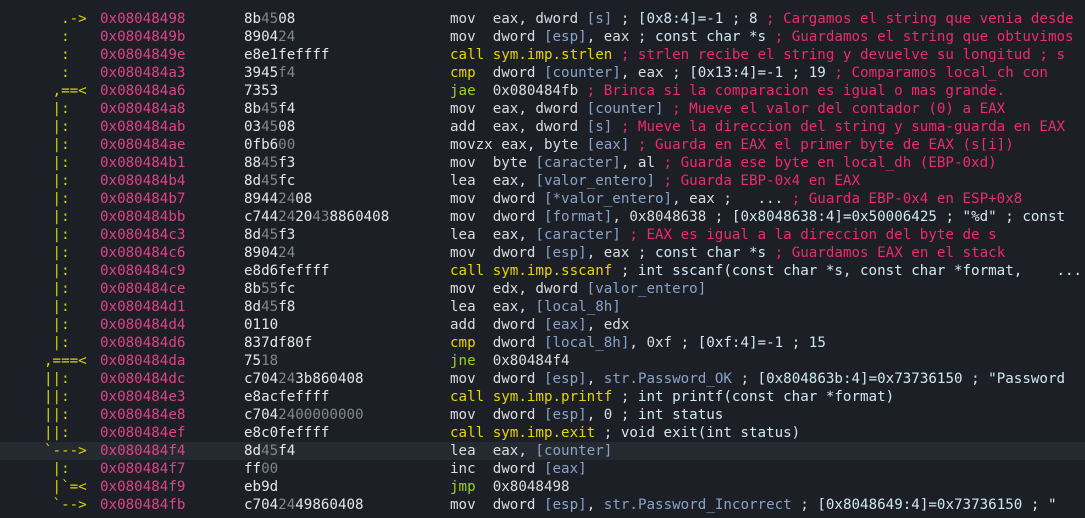 The width and height of the screenshot is (1085, 518). Describe the element at coordinates (542, 325) in the screenshot. I see `disasm-row: |: 0x080484d4 0110 add dword [eax], edx` at that location.